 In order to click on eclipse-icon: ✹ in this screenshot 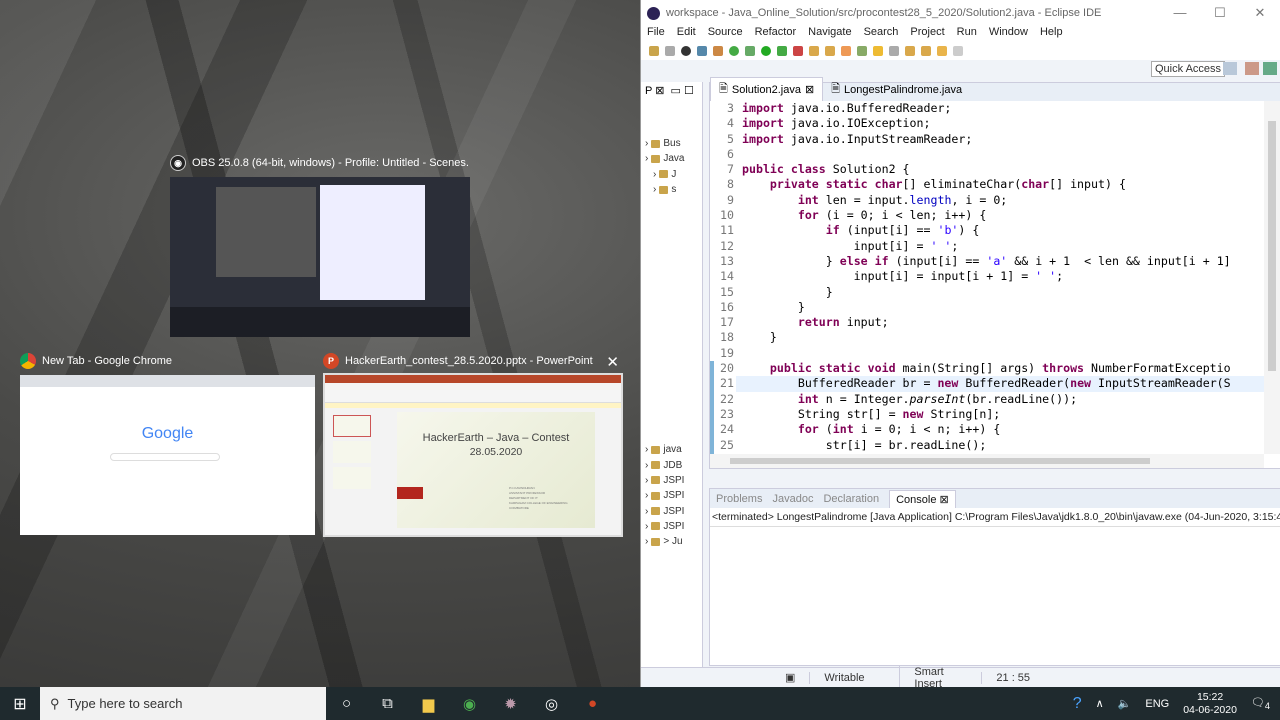, I will do `click(510, 704)`.